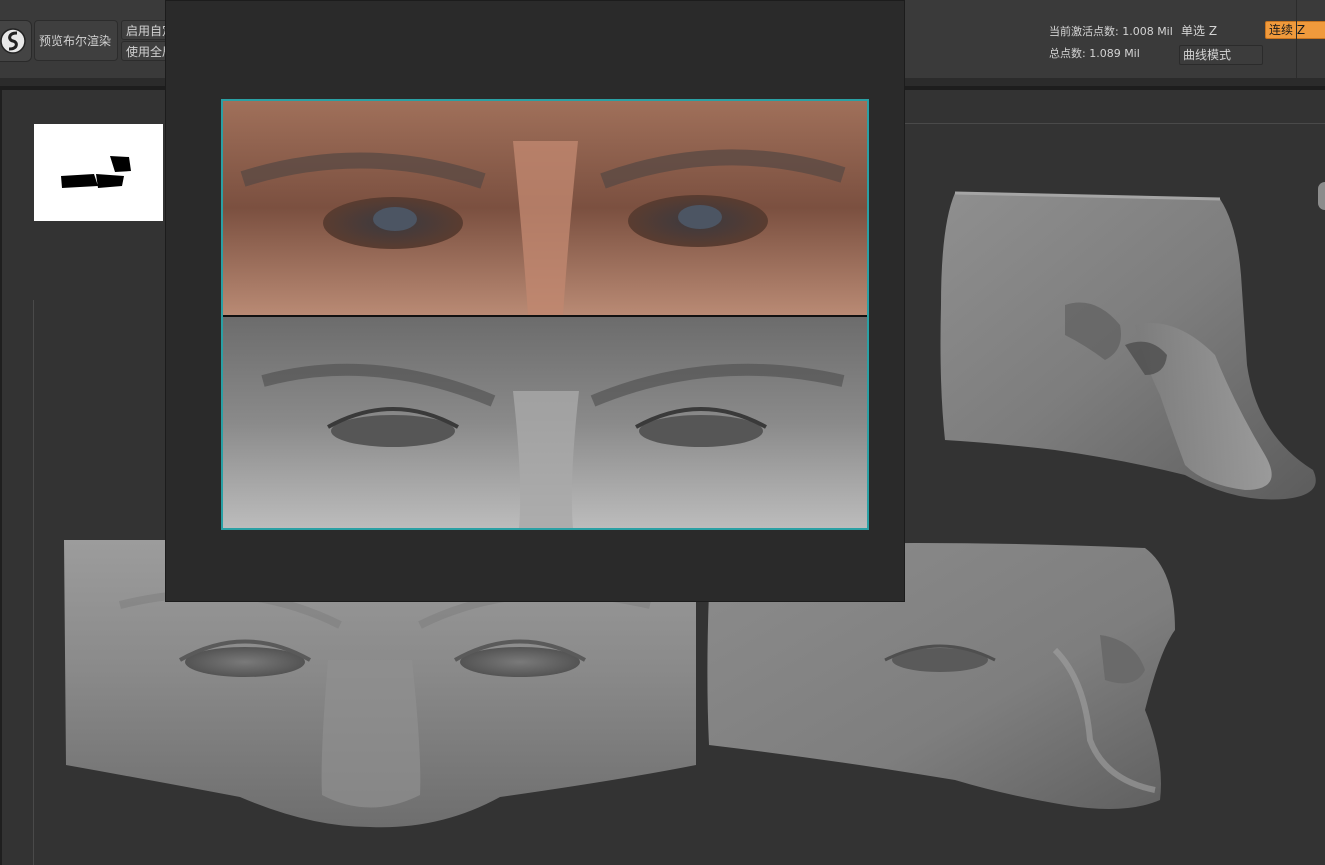  I want to click on zbrush-logo-icon, so click(16, 41).